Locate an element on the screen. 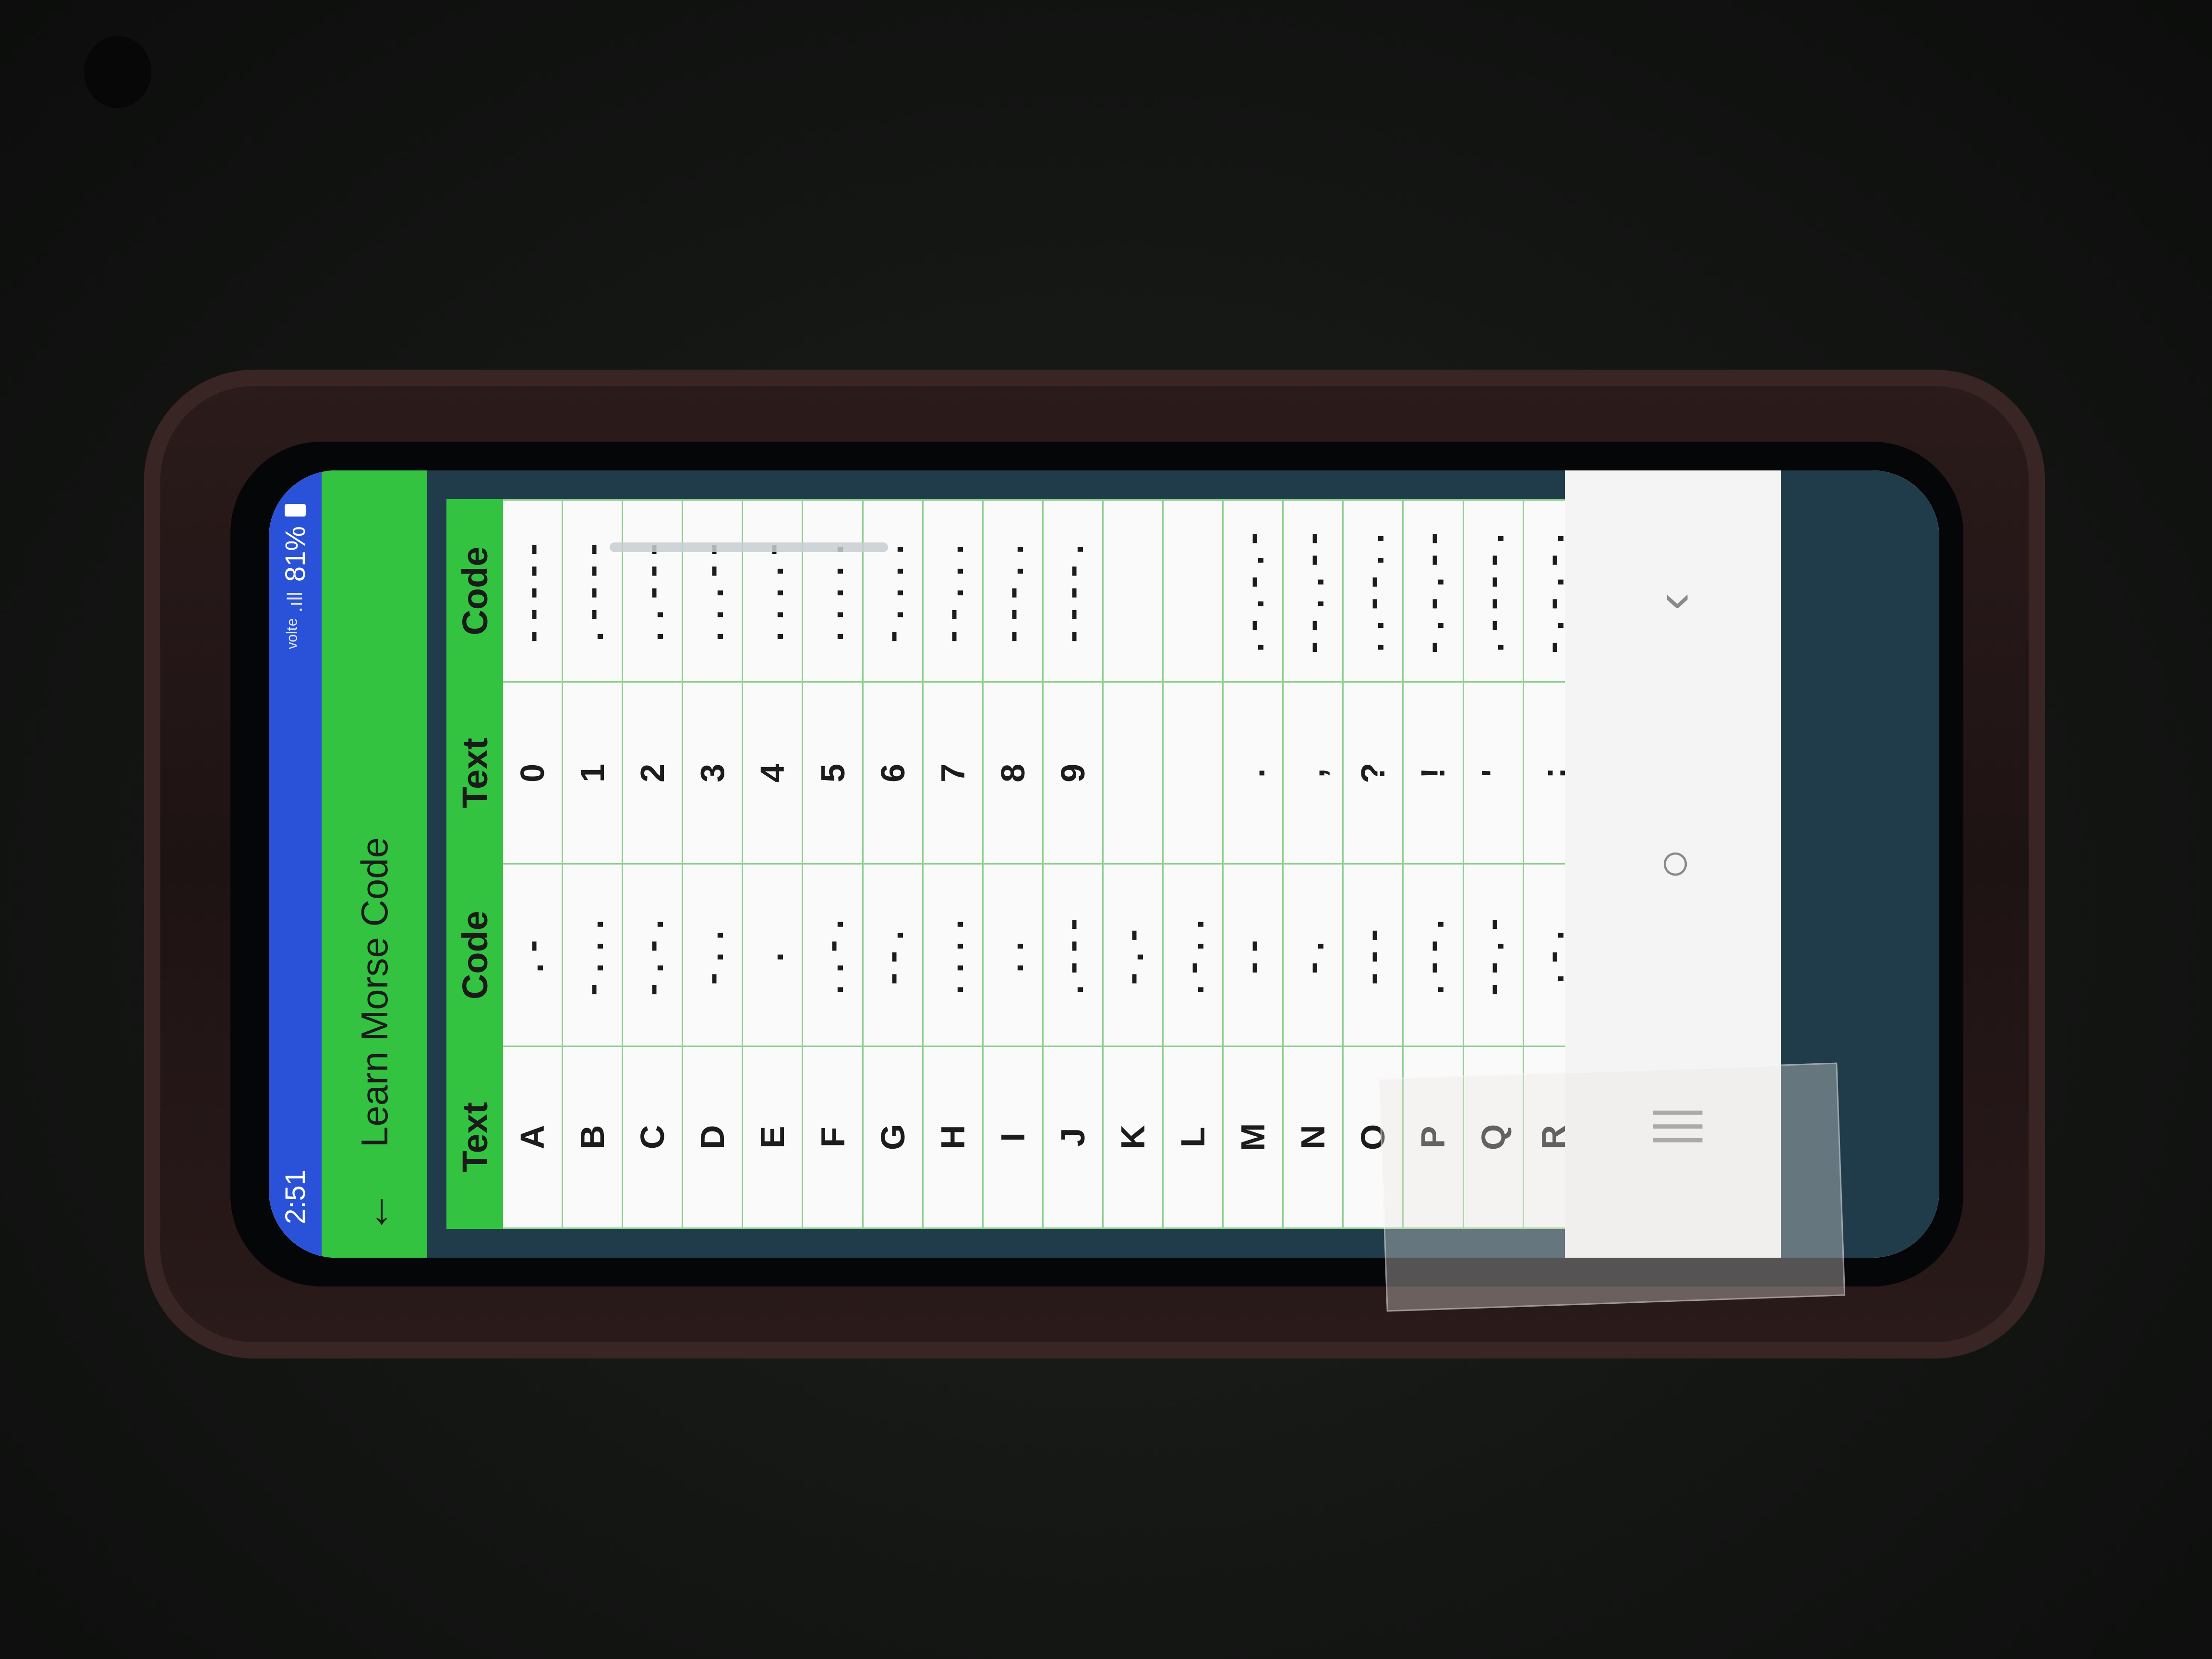  code-cell: .----. is located at coordinates (1493, 591).